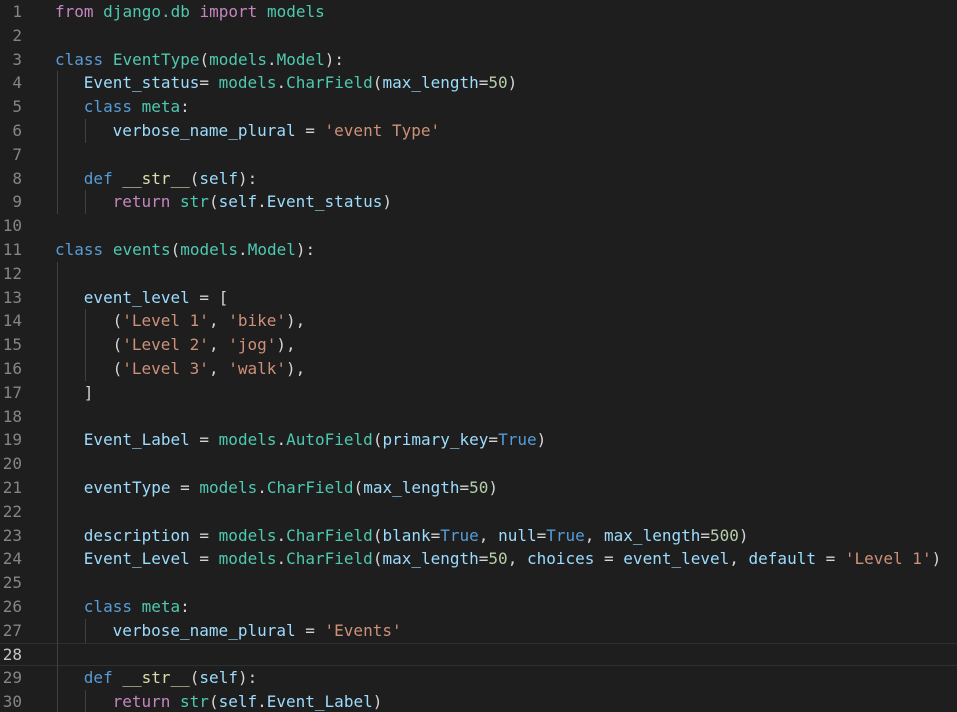 The image size is (957, 712). Describe the element at coordinates (478, 250) in the screenshot. I see `code-line: 11 class events(models.Model):` at that location.